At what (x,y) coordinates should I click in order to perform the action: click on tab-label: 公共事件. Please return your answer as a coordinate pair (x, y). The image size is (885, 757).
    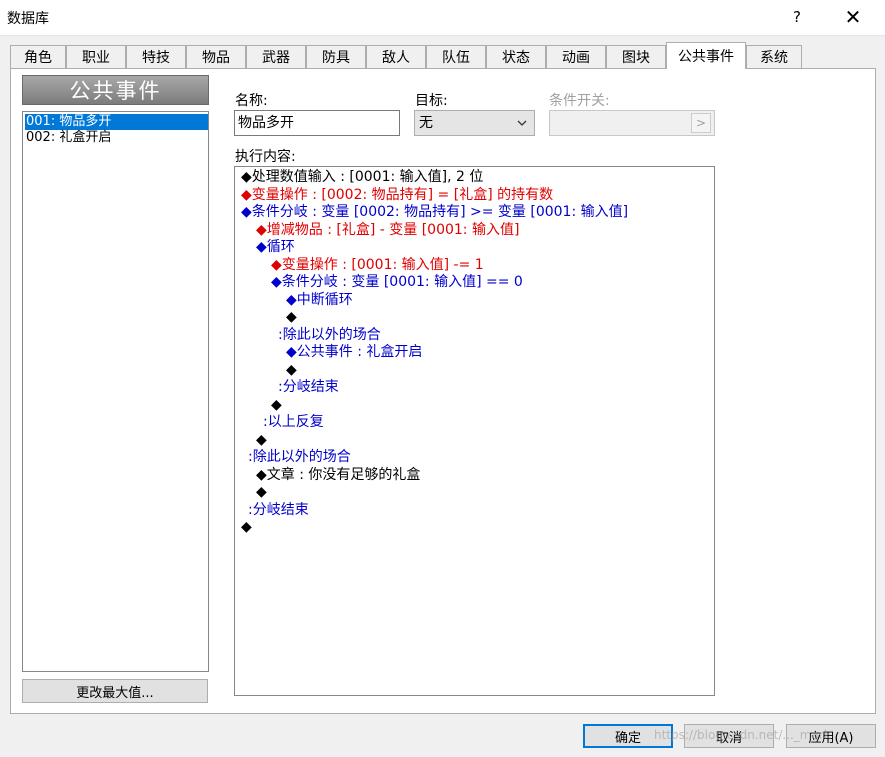
    Looking at the image, I should click on (706, 57).